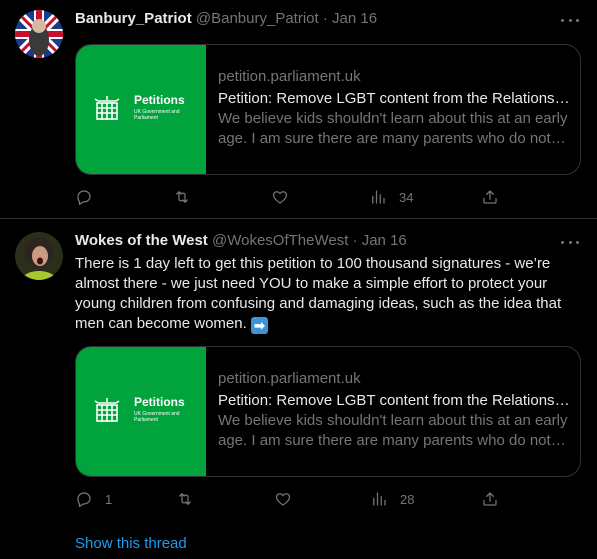 The height and width of the screenshot is (559, 597). Describe the element at coordinates (280, 240) in the screenshot. I see `handle: @WokesOfTheWest` at that location.